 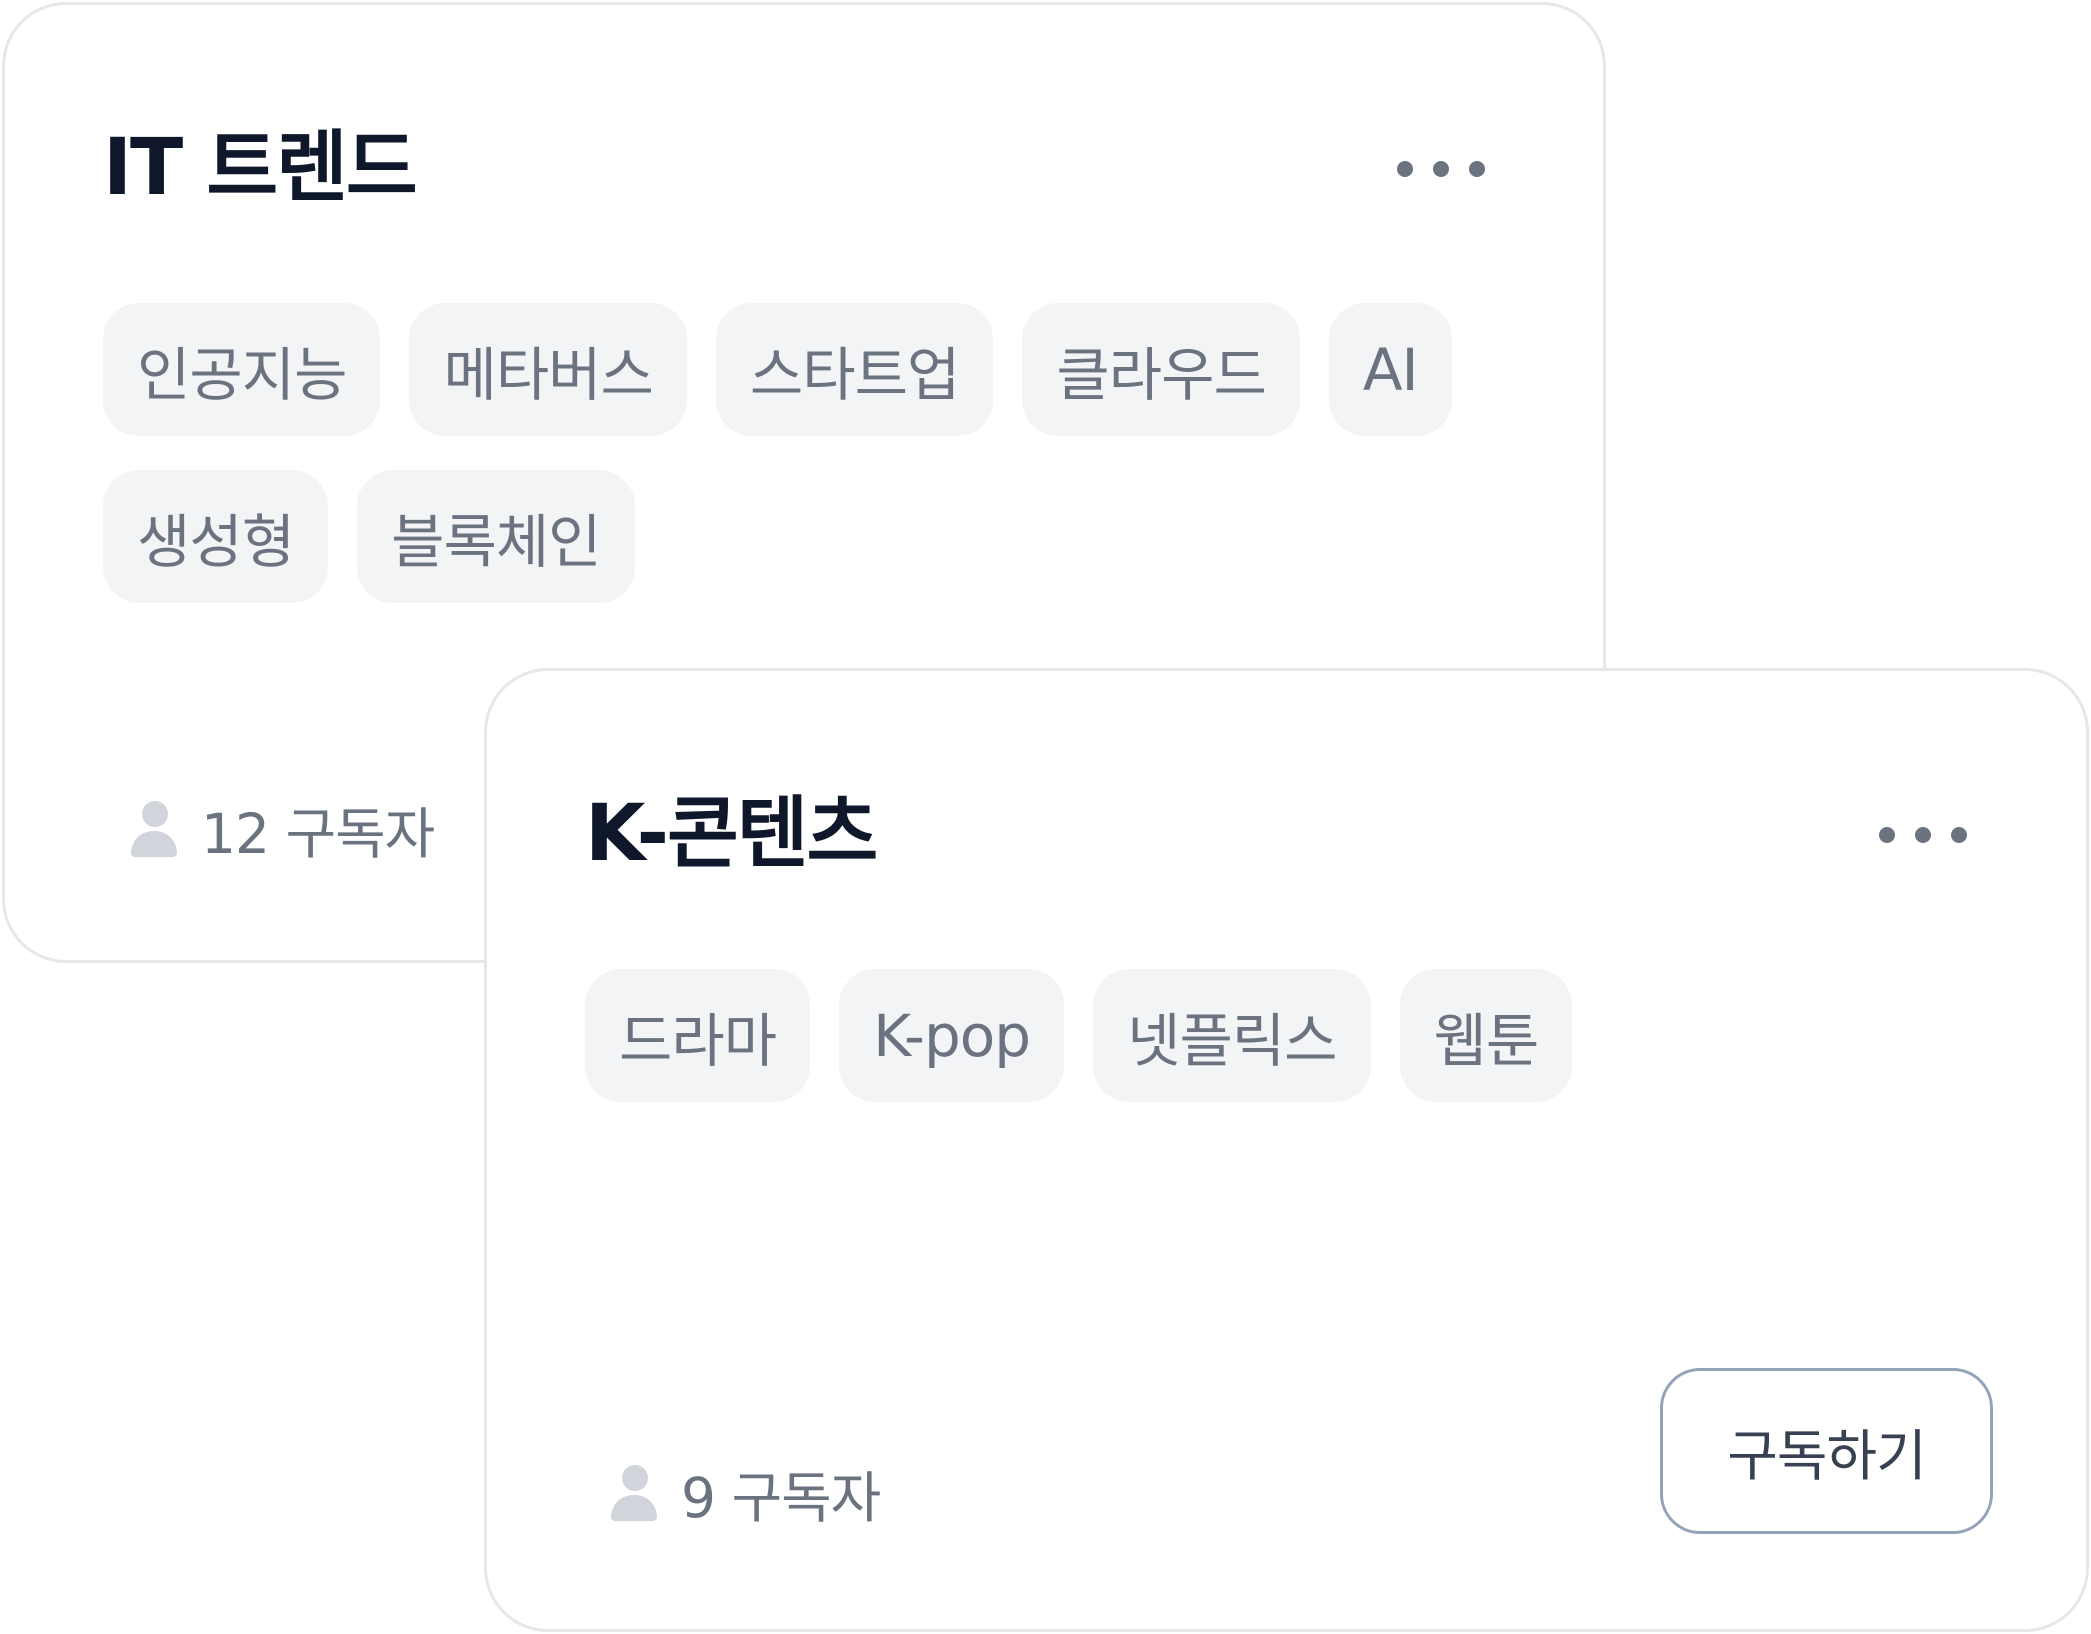 I want to click on tag-list: 드라마 K-pop 넷플릭스 웹툰, so click(x=1260, y=1035).